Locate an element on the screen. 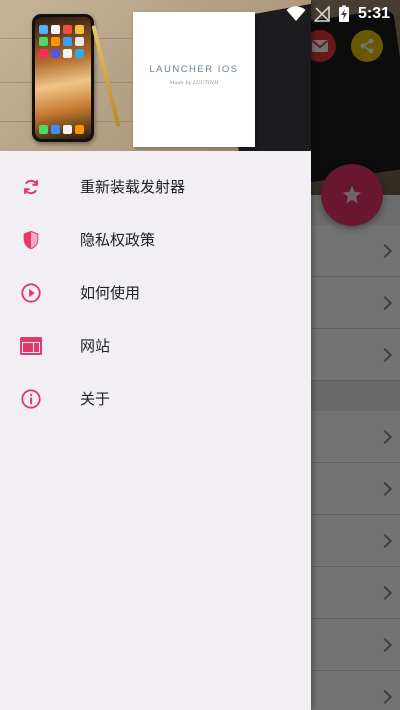 This screenshot has width=400, height=710. wifi-icon is located at coordinates (296, 13).